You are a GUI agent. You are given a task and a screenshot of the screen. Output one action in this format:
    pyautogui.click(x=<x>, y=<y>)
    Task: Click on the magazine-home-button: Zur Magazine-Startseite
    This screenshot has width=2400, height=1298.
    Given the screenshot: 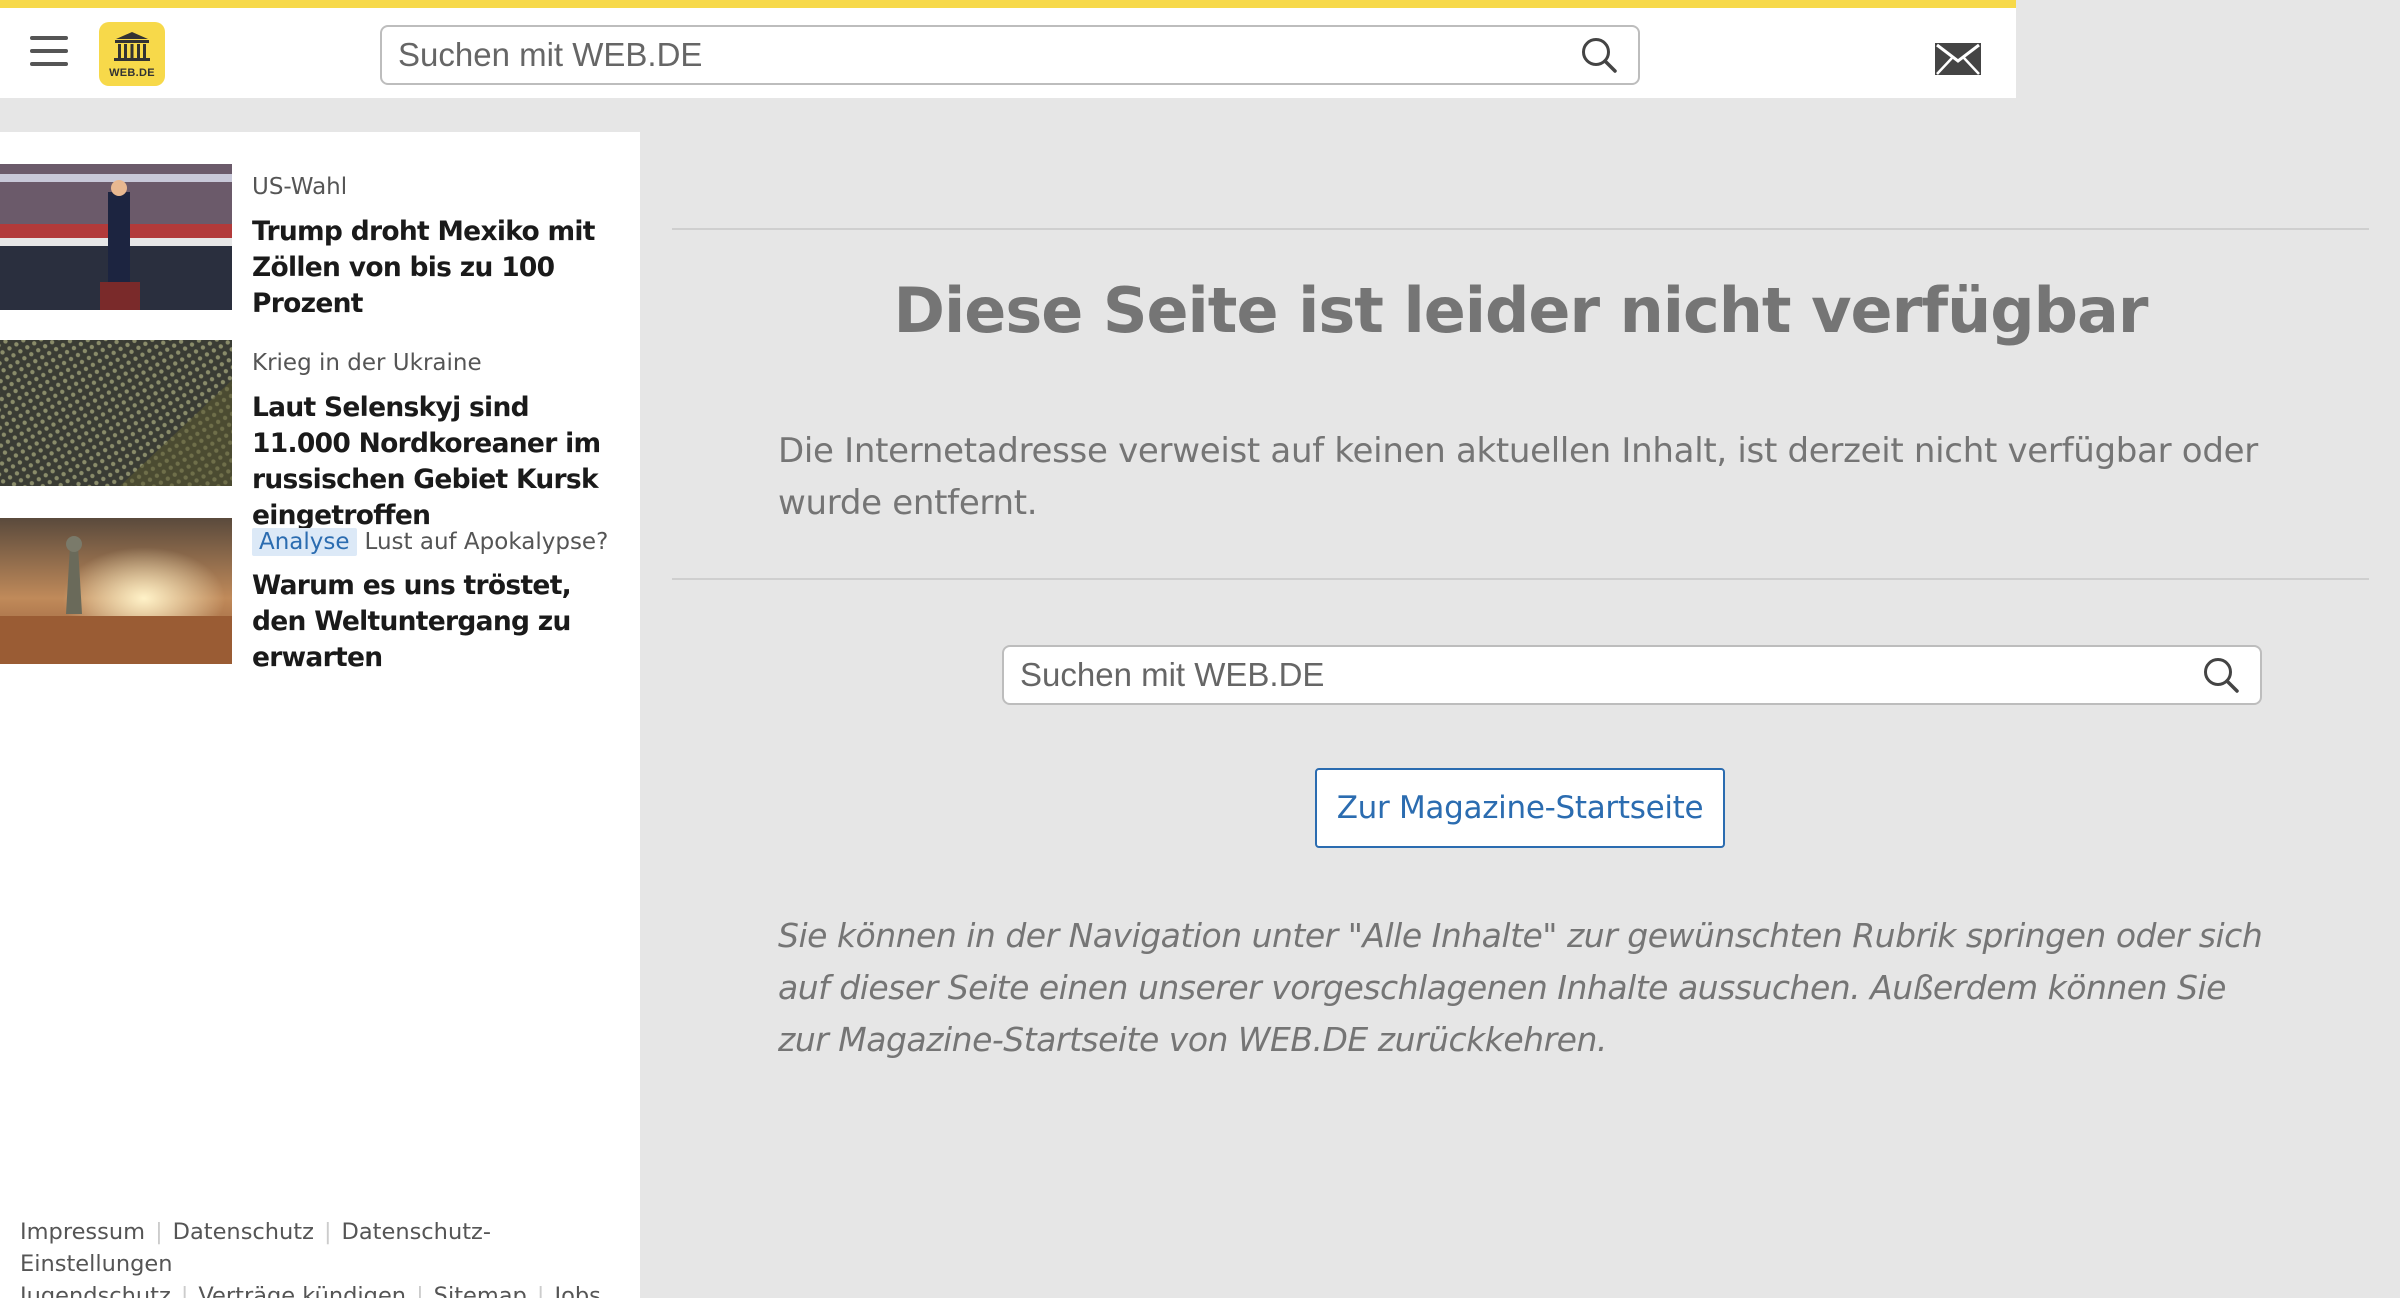 What is the action you would take?
    pyautogui.click(x=1520, y=808)
    